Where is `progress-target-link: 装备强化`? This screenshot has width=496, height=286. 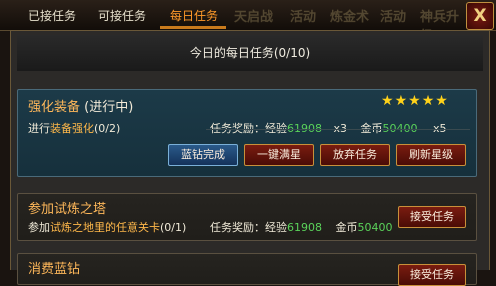
progress-target-link: 装备强化 is located at coordinates (72, 128).